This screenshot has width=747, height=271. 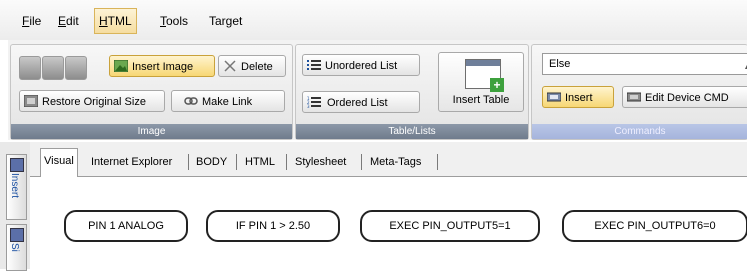 I want to click on insert-panel-icon, so click(x=17, y=165).